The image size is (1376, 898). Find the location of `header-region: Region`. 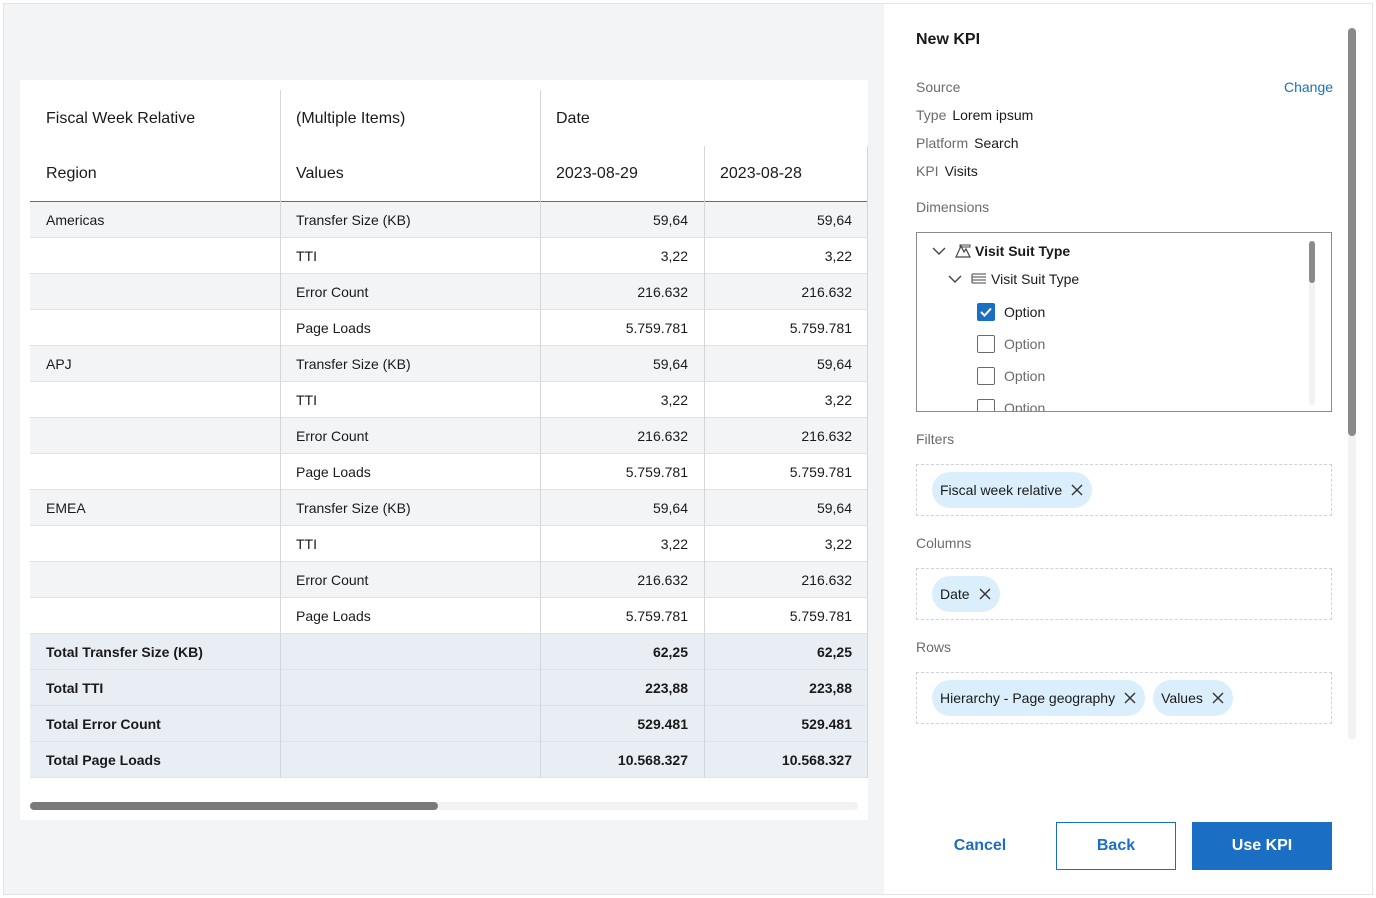

header-region: Region is located at coordinates (155, 174).